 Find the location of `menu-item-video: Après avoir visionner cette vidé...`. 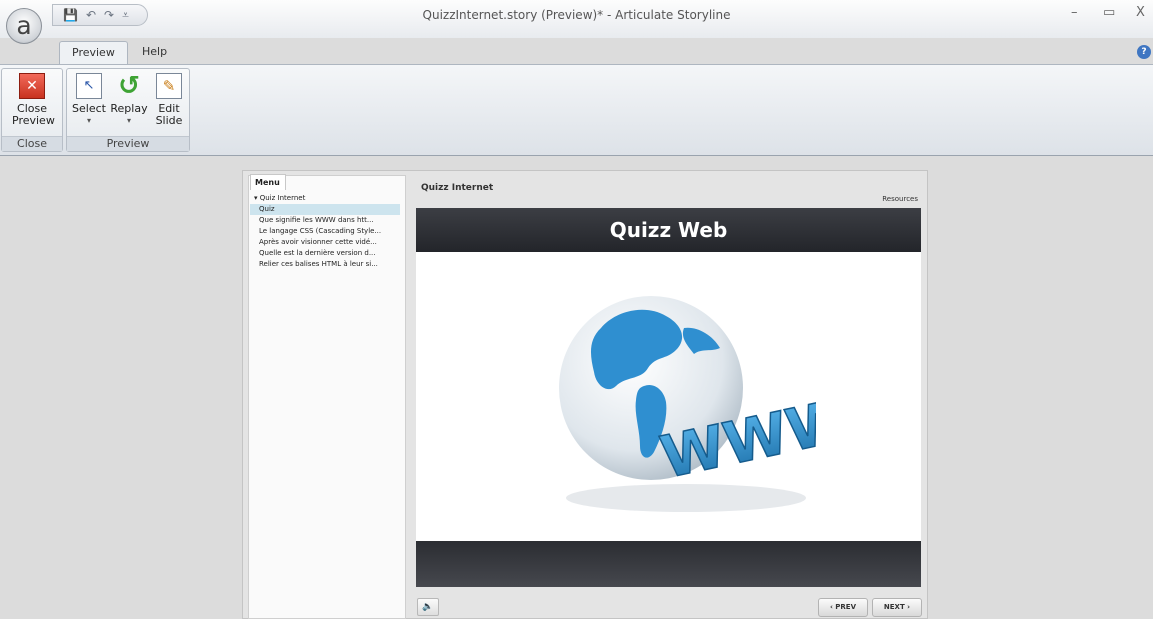

menu-item-video: Après avoir visionner cette vidé... is located at coordinates (325, 242).